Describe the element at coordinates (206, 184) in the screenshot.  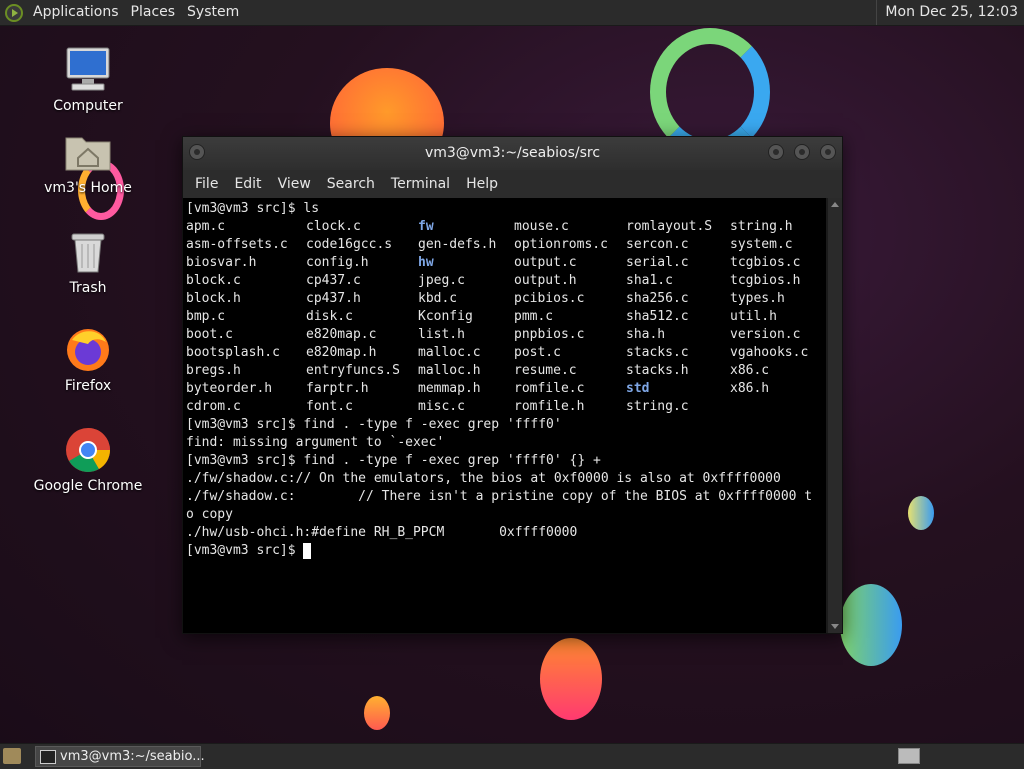
I see `menu-file: File` at that location.